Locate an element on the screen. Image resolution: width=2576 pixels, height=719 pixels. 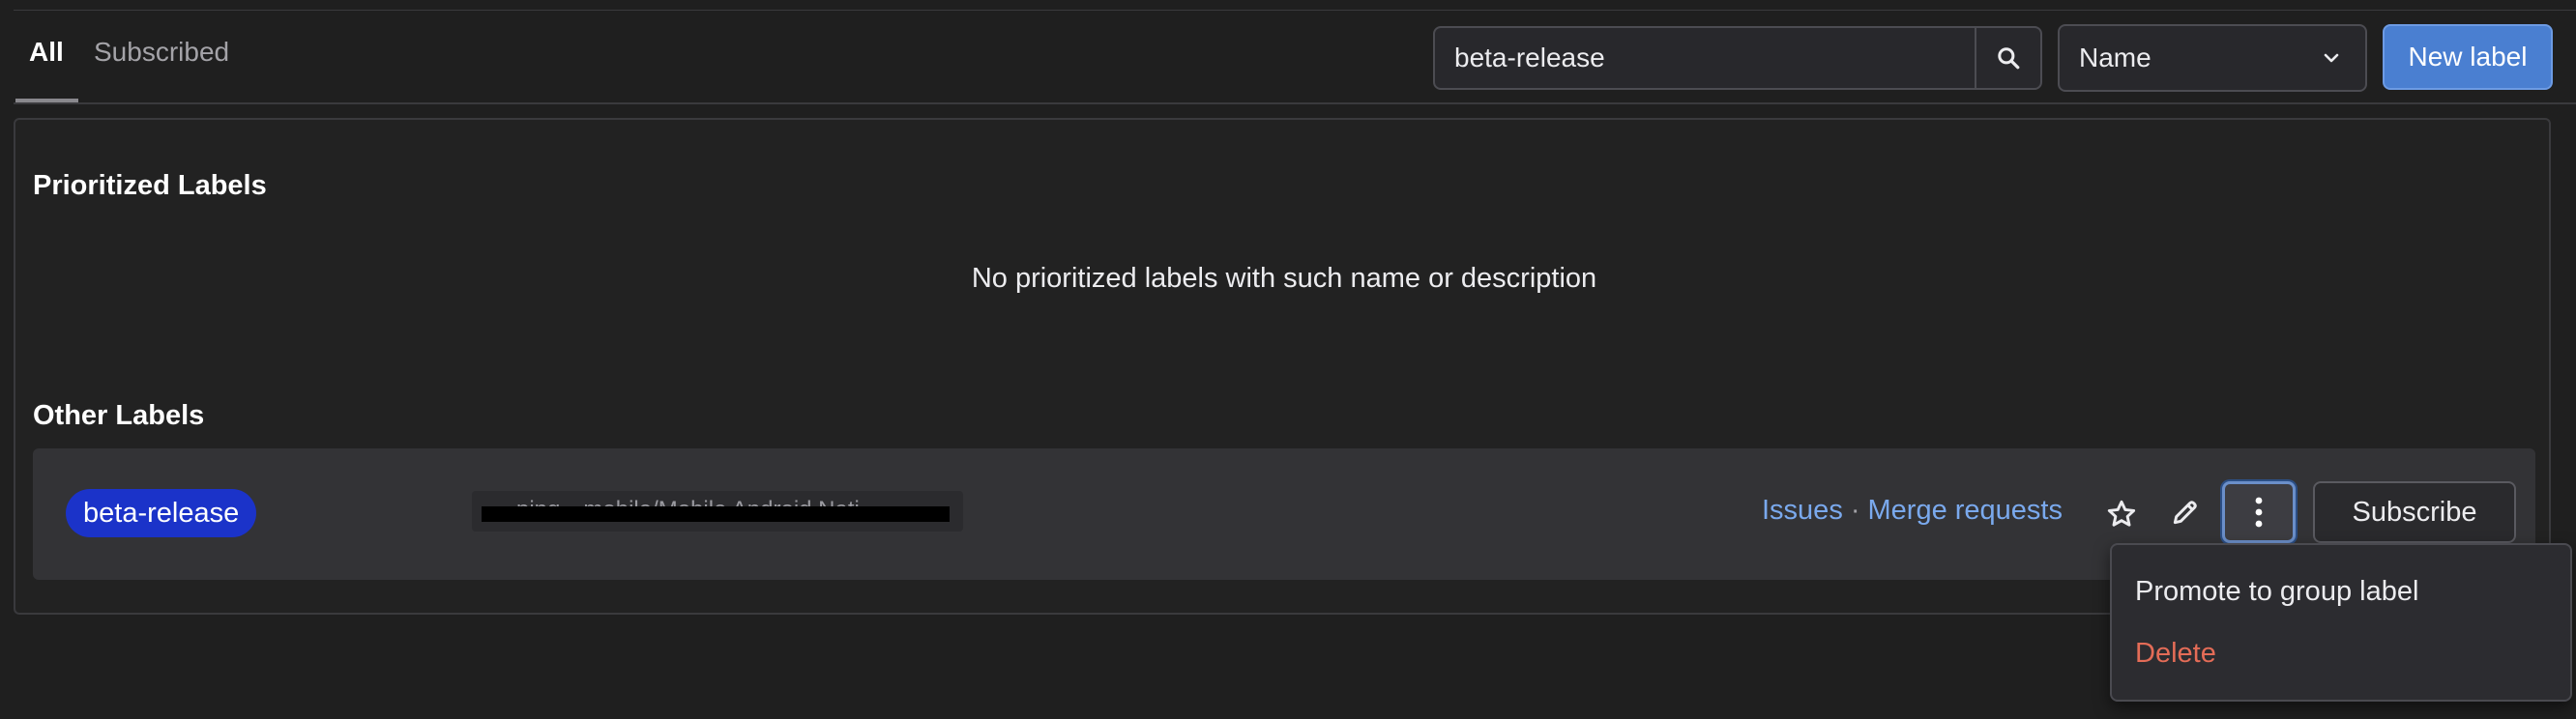
tab-subscribed: Subscribed is located at coordinates (161, 52).